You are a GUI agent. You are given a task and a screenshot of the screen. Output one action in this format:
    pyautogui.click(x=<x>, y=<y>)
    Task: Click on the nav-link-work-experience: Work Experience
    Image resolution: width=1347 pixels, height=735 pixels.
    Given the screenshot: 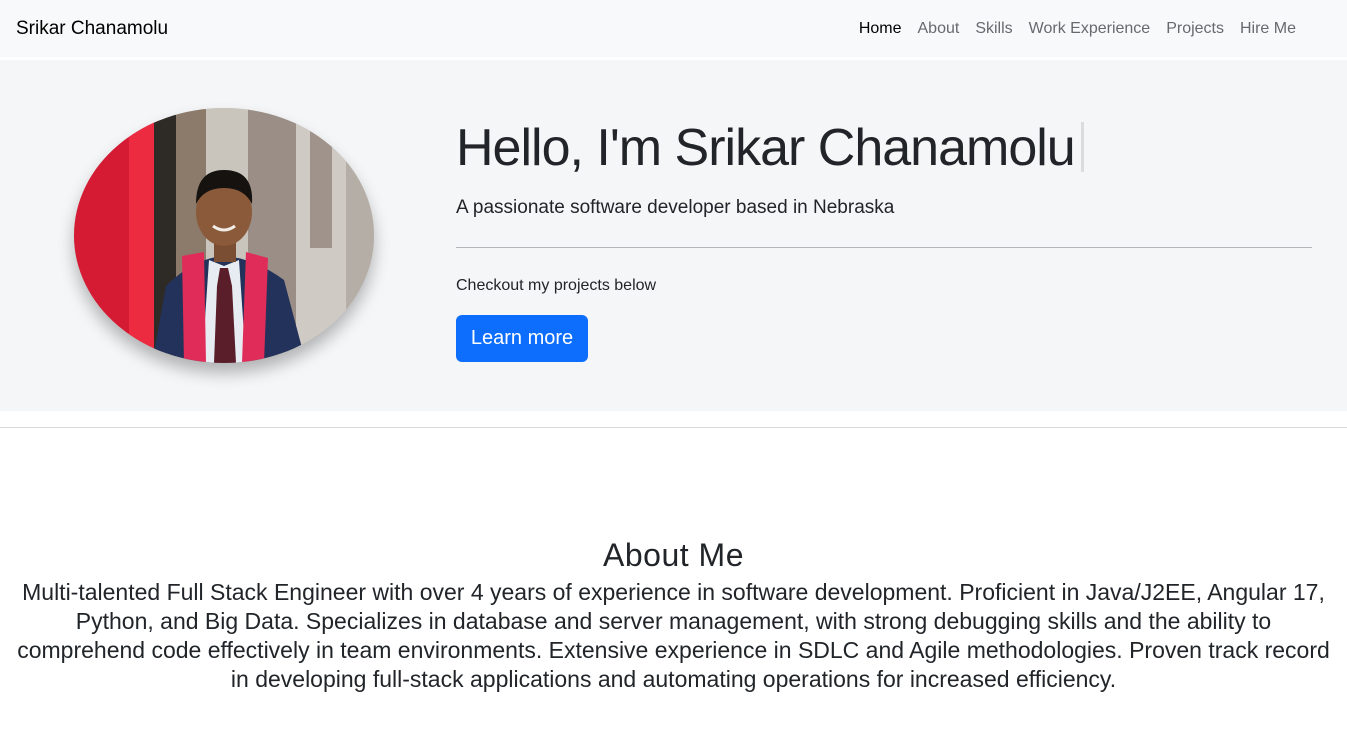 What is the action you would take?
    pyautogui.click(x=1090, y=29)
    